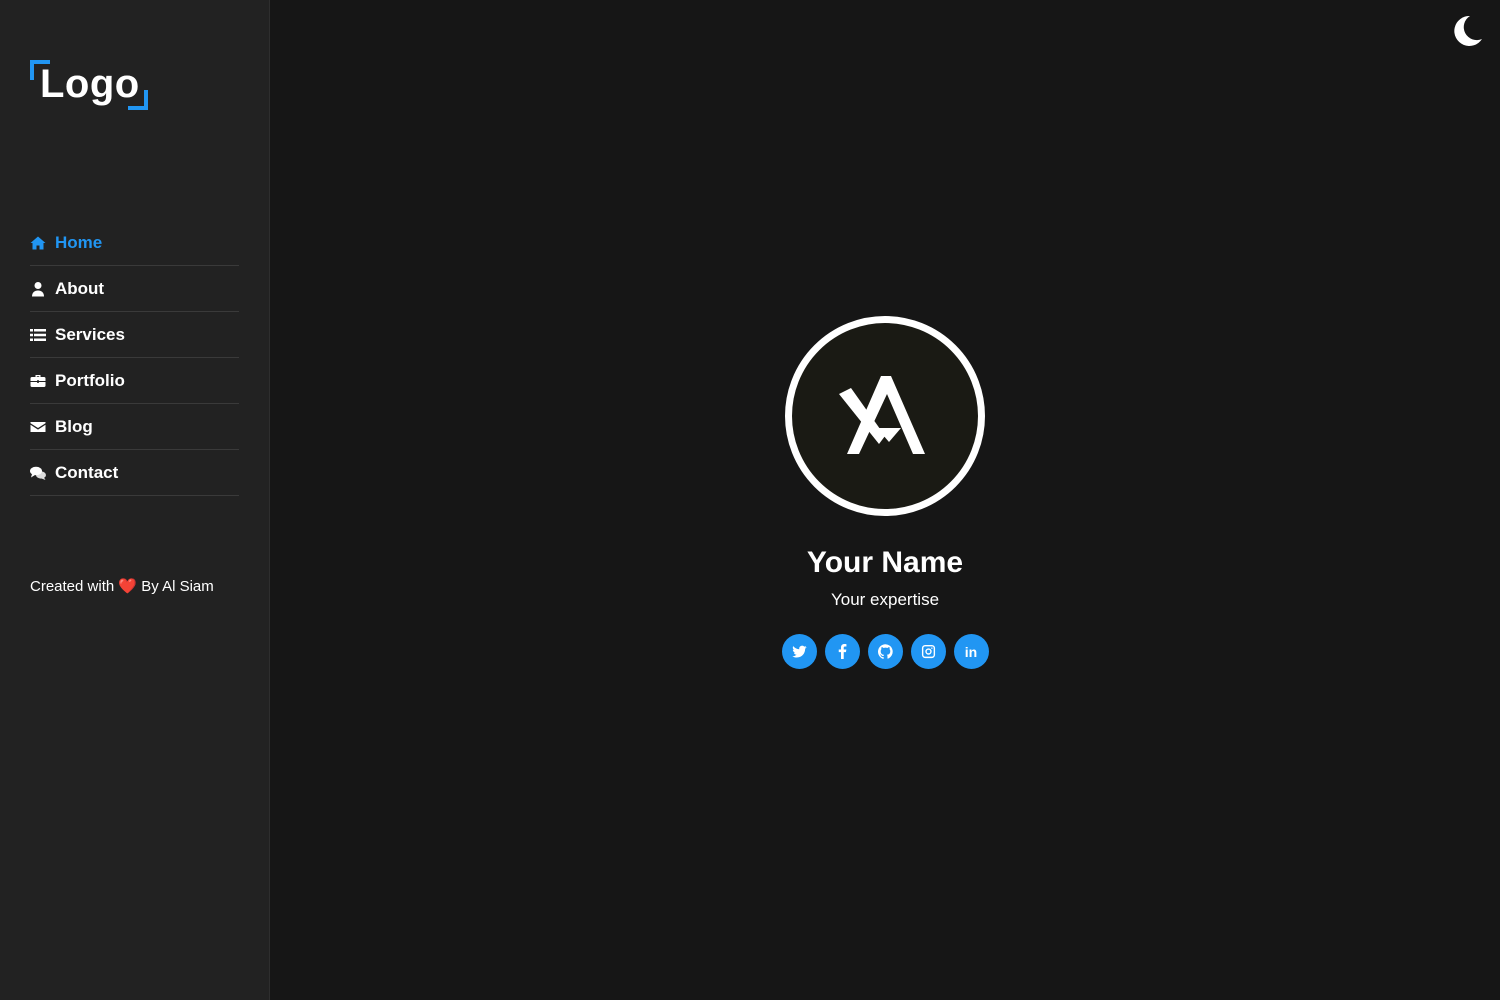 This screenshot has height=1000, width=1500. What do you see at coordinates (38, 289) in the screenshot?
I see `user-icon` at bounding box center [38, 289].